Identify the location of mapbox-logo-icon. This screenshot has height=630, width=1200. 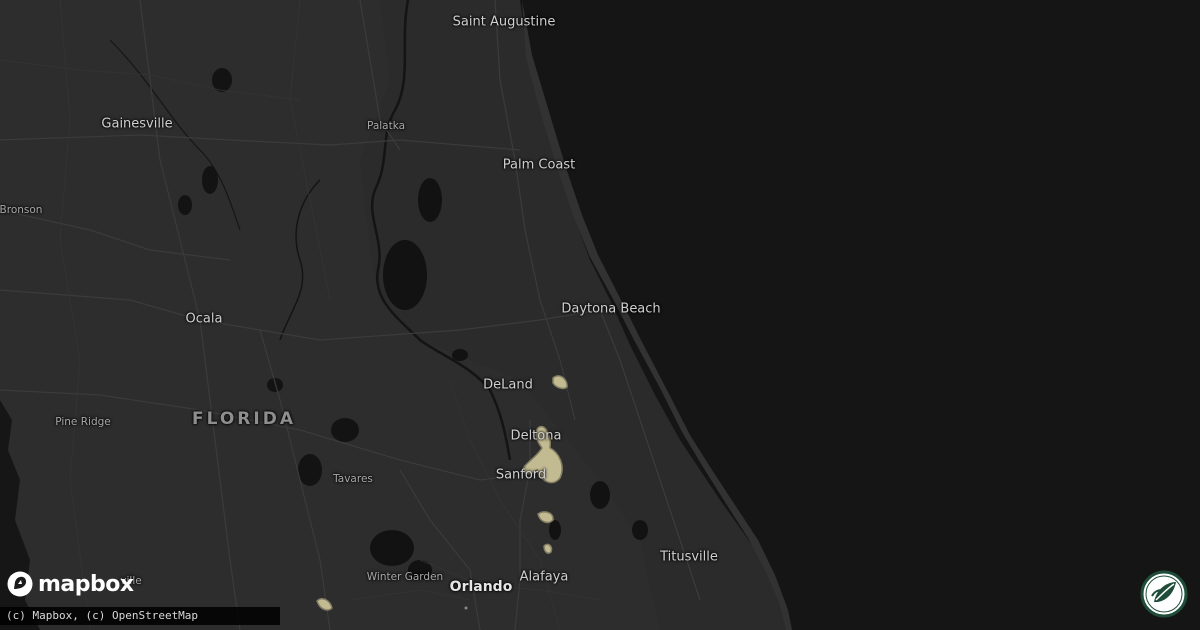
(20, 584).